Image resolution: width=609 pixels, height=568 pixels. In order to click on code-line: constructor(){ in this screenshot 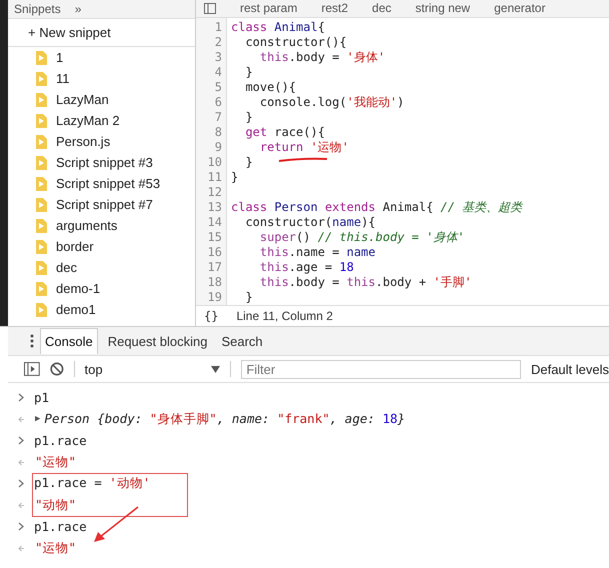, I will do `click(295, 41)`.